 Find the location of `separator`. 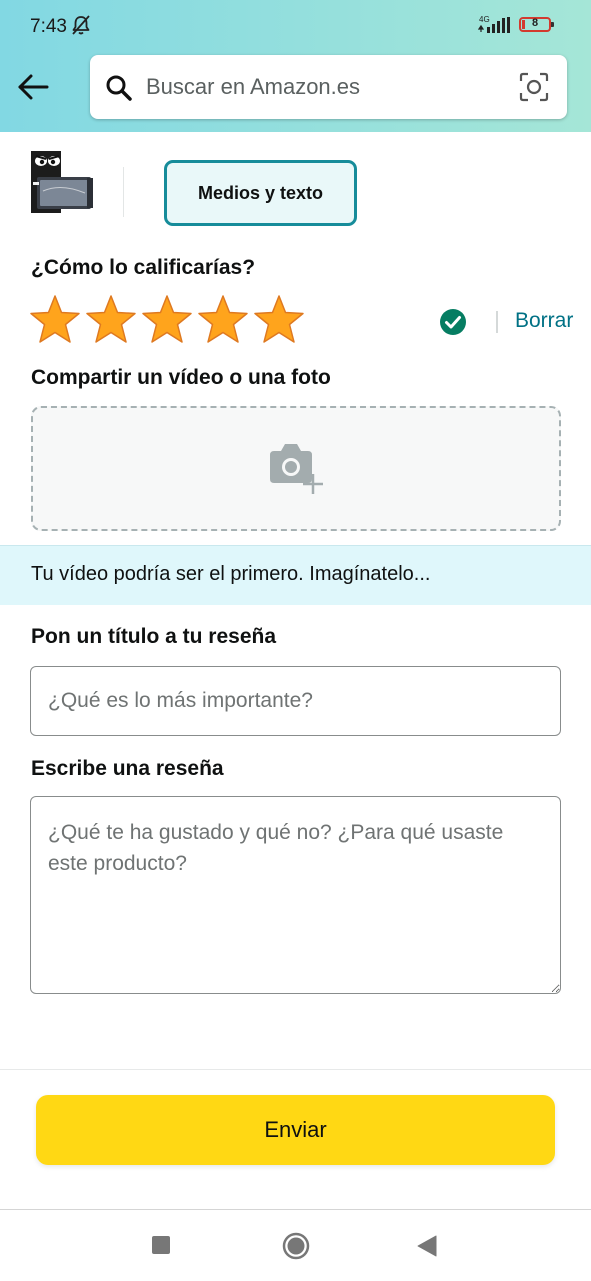

separator is located at coordinates (497, 322).